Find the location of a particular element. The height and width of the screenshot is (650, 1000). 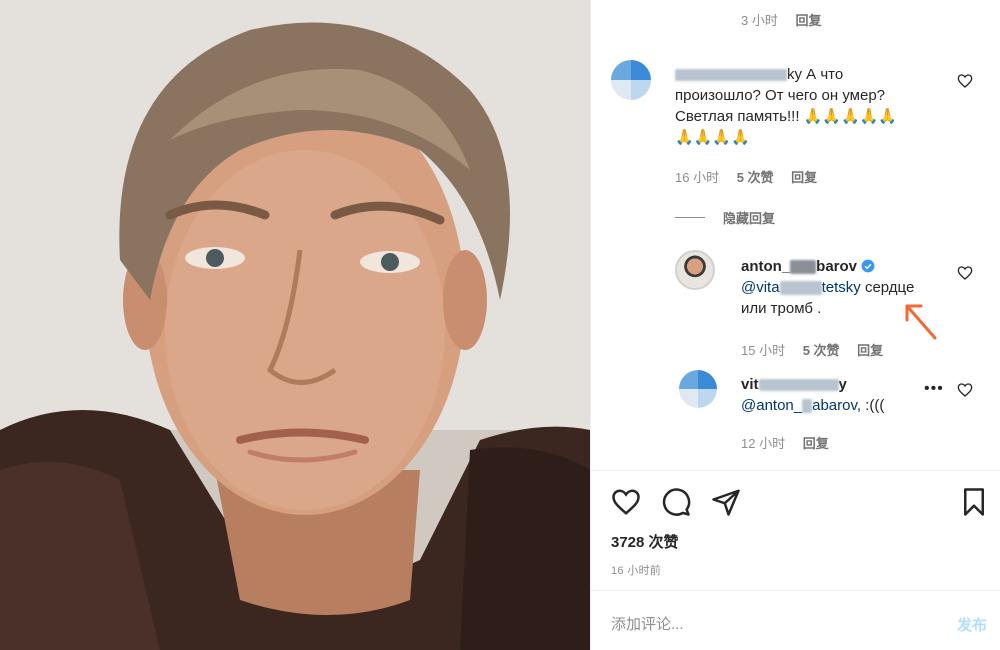

previous-comment-meta: 3 小时 回复 is located at coordinates (781, 19).